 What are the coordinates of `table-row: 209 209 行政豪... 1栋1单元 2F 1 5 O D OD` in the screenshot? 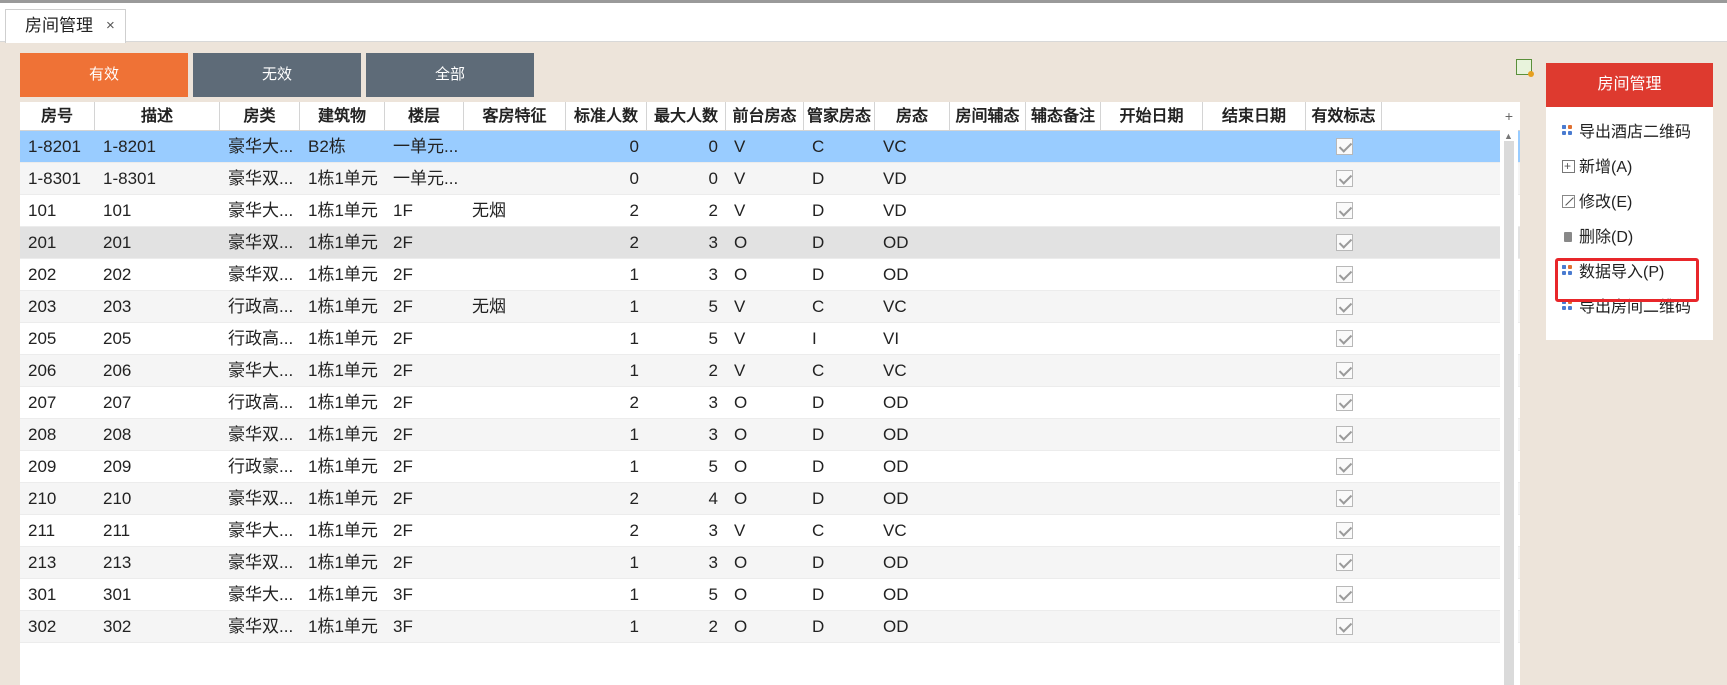 It's located at (770, 467).